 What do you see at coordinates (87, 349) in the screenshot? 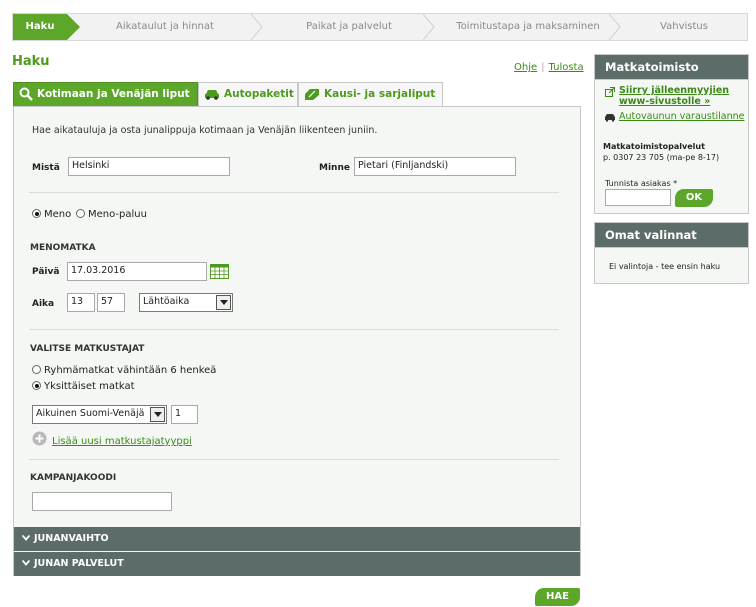
I see `travellers-heading: VALITSE MATKUSTAJAT` at bounding box center [87, 349].